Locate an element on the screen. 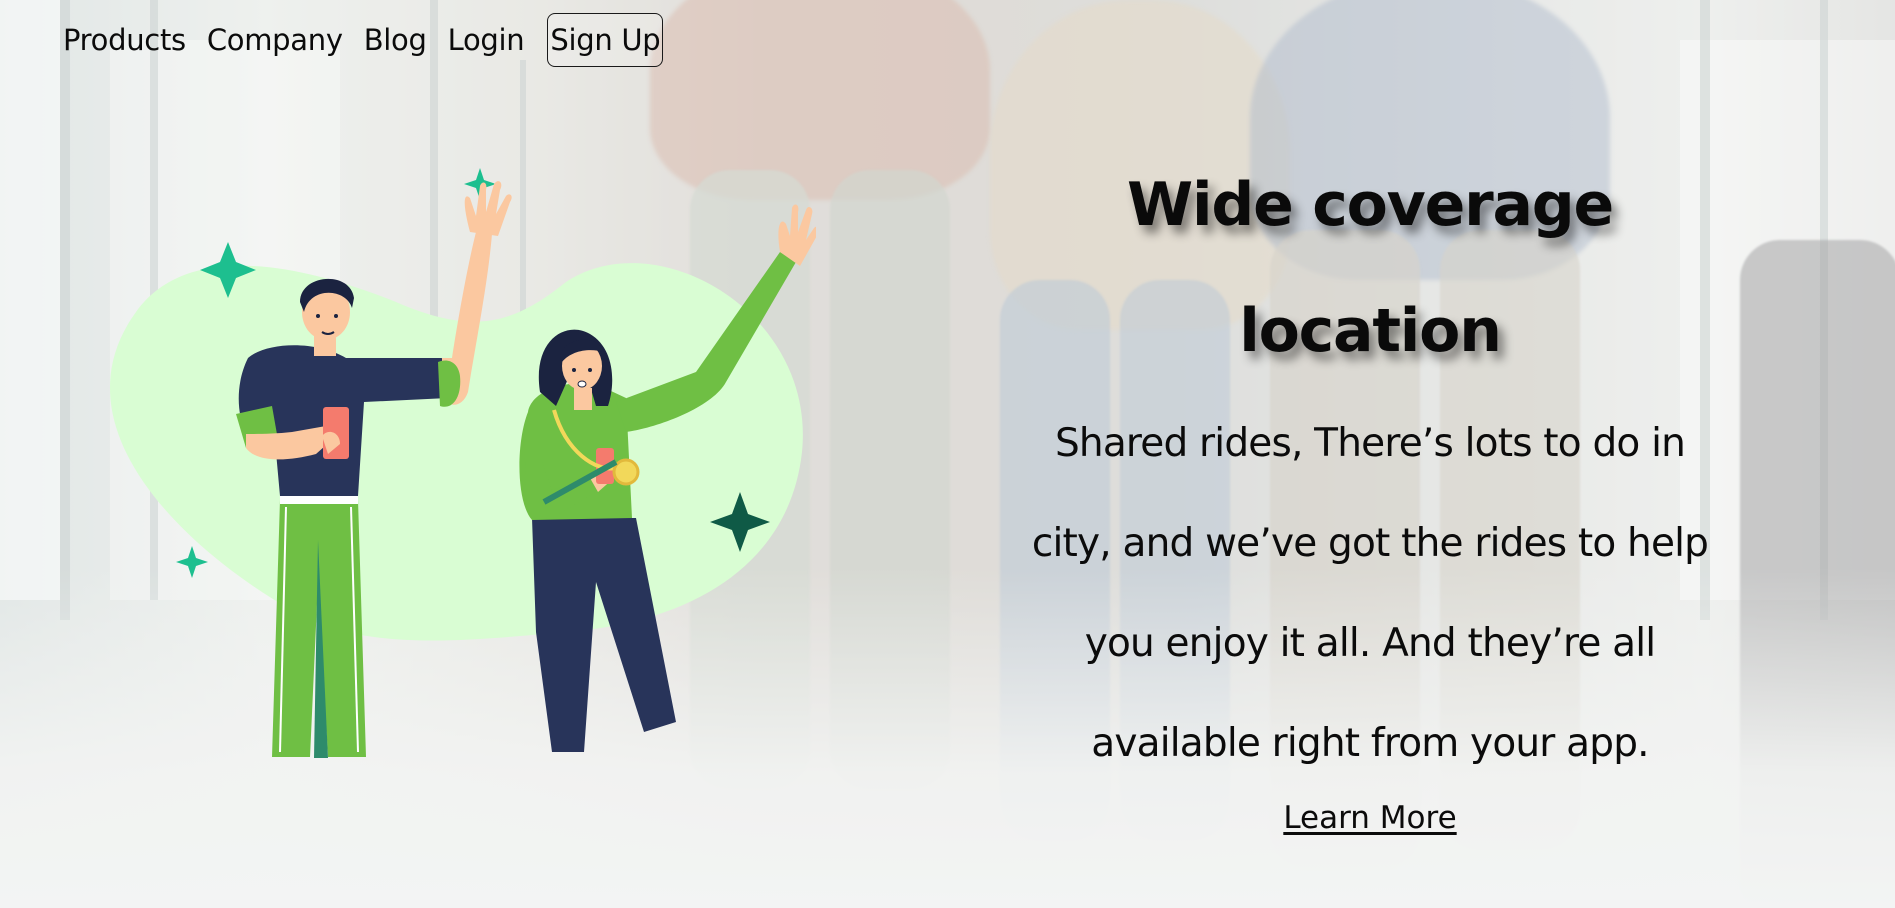 The width and height of the screenshot is (1895, 908). learn-more-link: Learn More is located at coordinates (1369, 818).